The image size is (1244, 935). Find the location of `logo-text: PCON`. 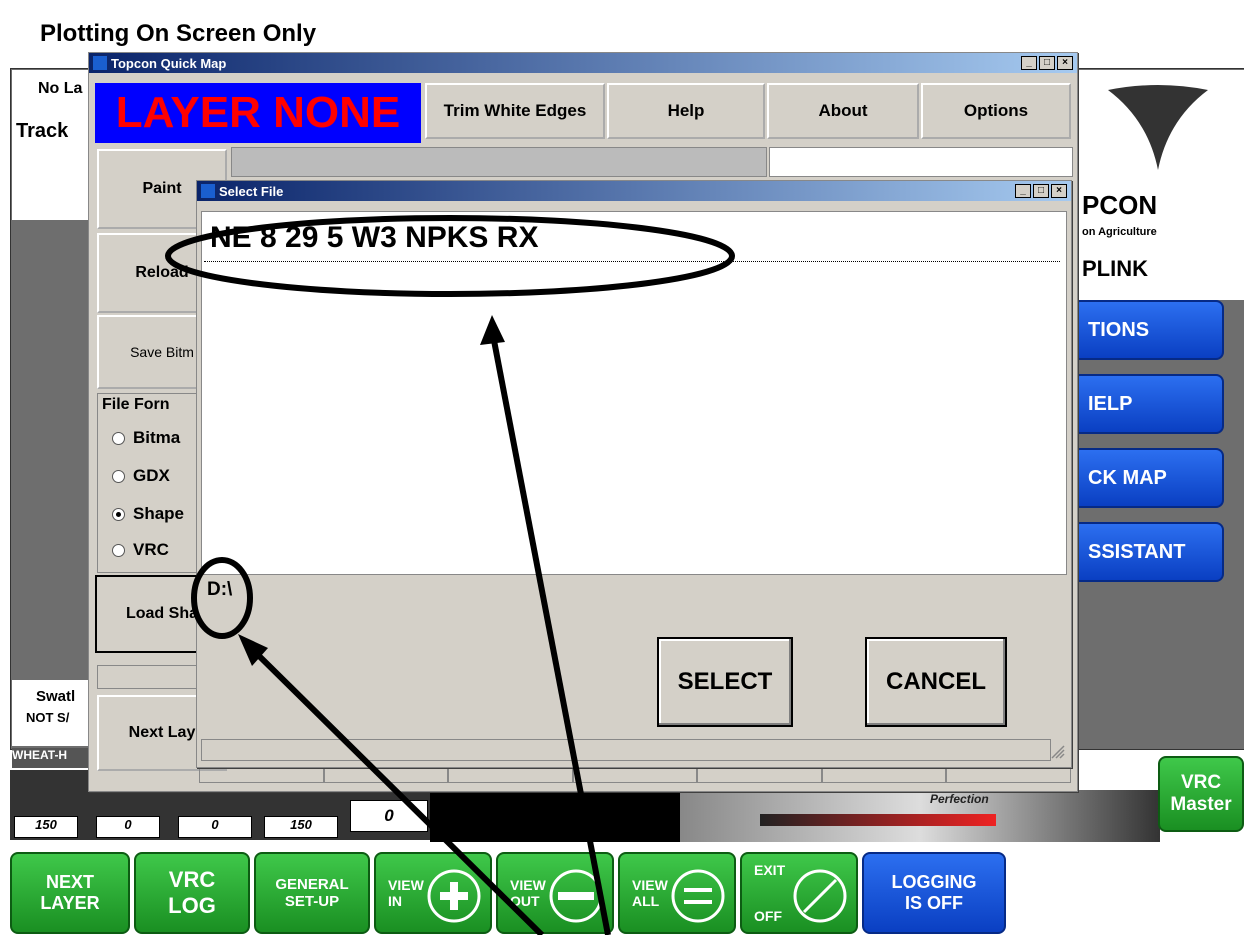

logo-text: PCON is located at coordinates (1120, 205).